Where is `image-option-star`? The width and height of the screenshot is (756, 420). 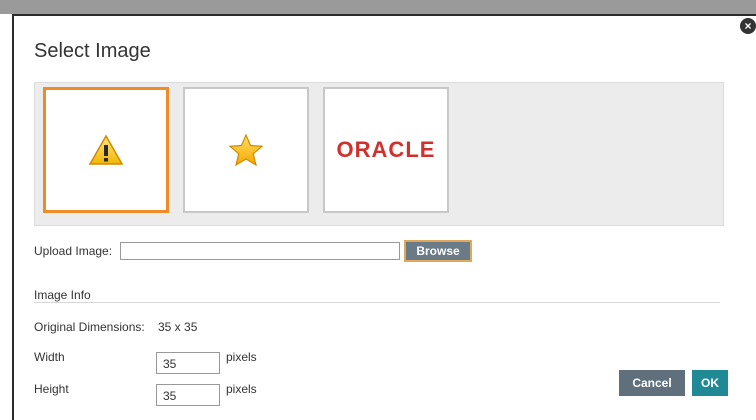
image-option-star is located at coordinates (246, 150).